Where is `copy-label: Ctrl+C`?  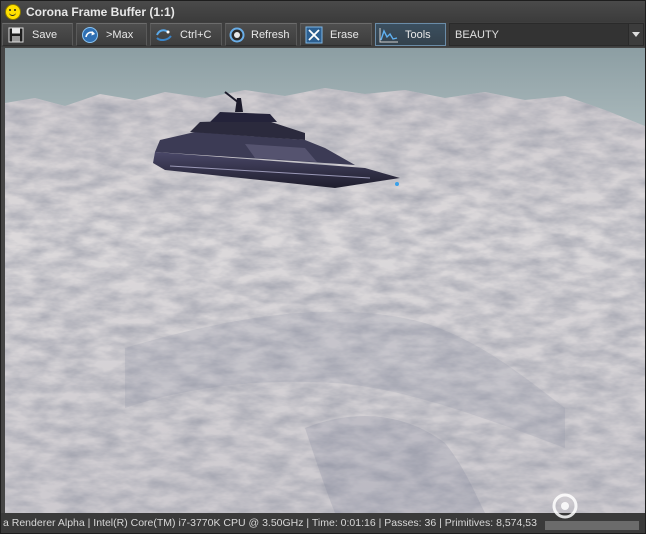
copy-label: Ctrl+C is located at coordinates (196, 34).